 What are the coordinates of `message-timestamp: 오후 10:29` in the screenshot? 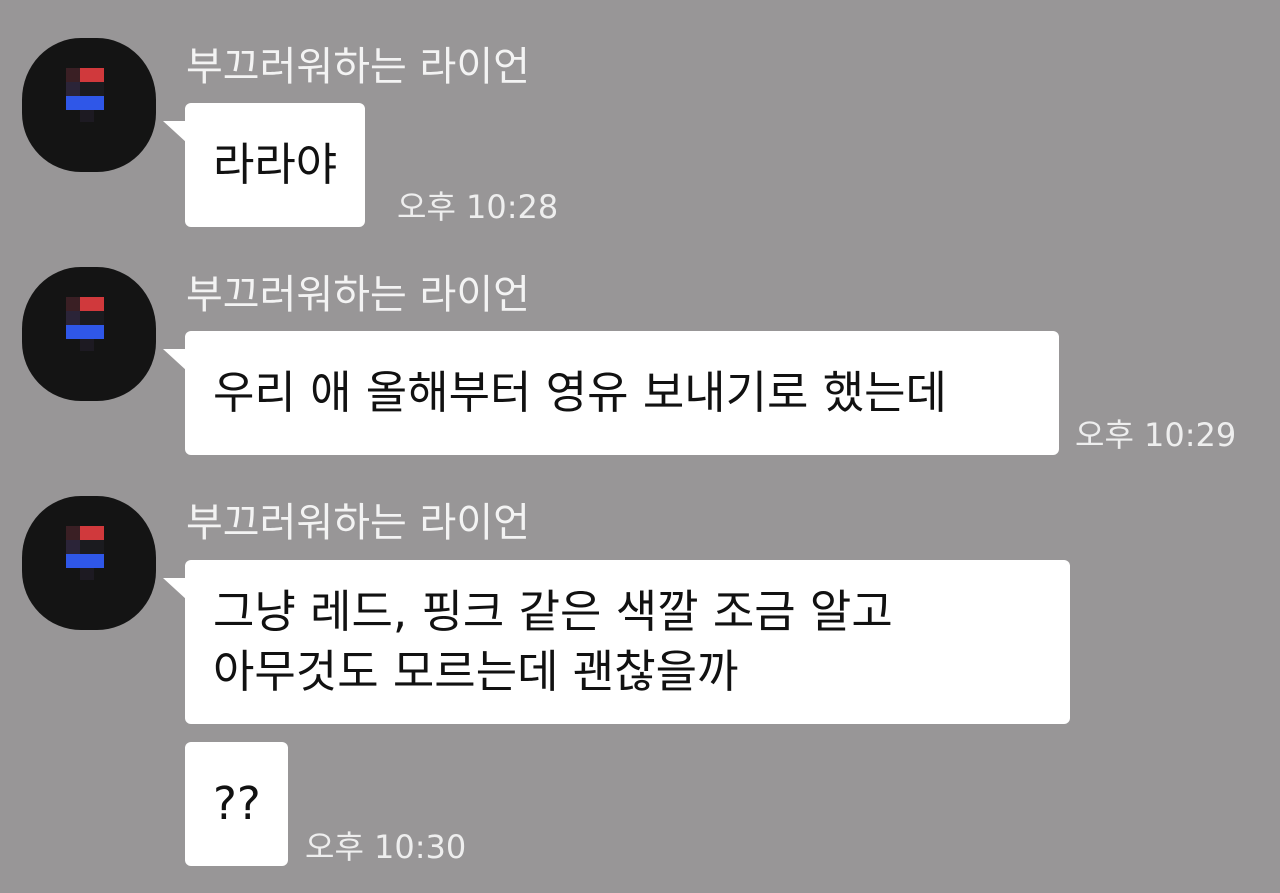 It's located at (1156, 435).